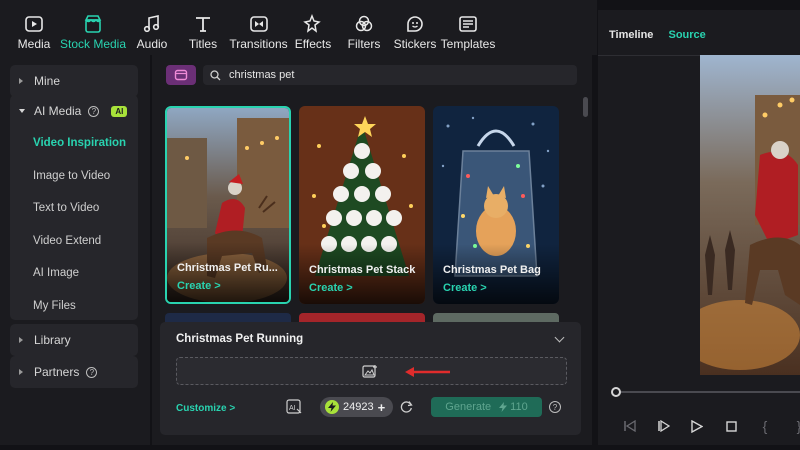 The width and height of the screenshot is (800, 450). I want to click on video-preview, so click(750, 215).